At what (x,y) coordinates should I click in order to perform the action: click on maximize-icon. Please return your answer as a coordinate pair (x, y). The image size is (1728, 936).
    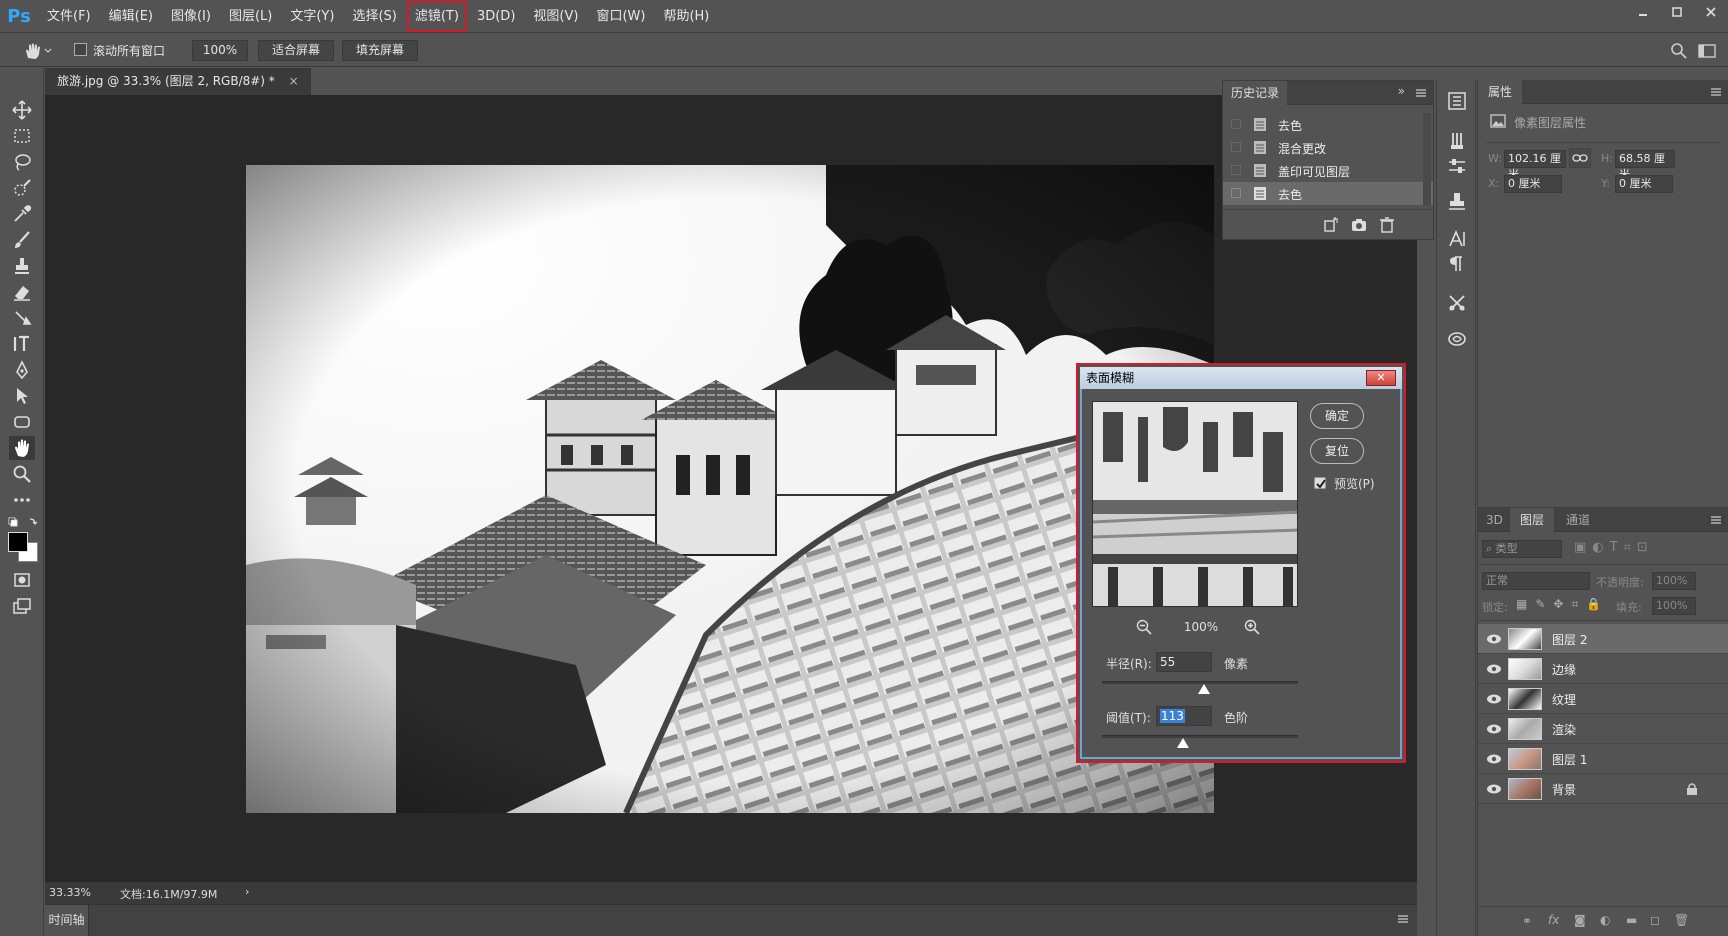
    Looking at the image, I should click on (1677, 12).